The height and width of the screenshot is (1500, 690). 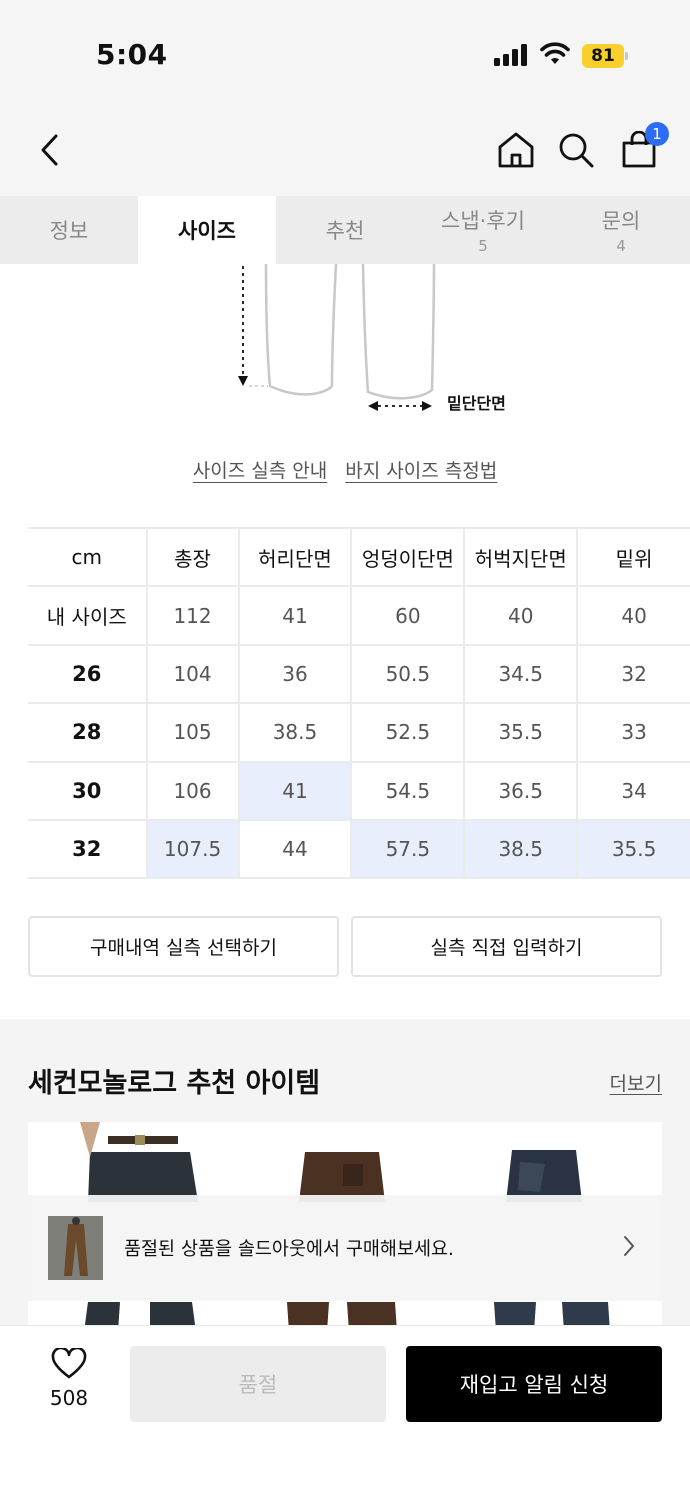 I want to click on tab-info: 정보, so click(x=69, y=230).